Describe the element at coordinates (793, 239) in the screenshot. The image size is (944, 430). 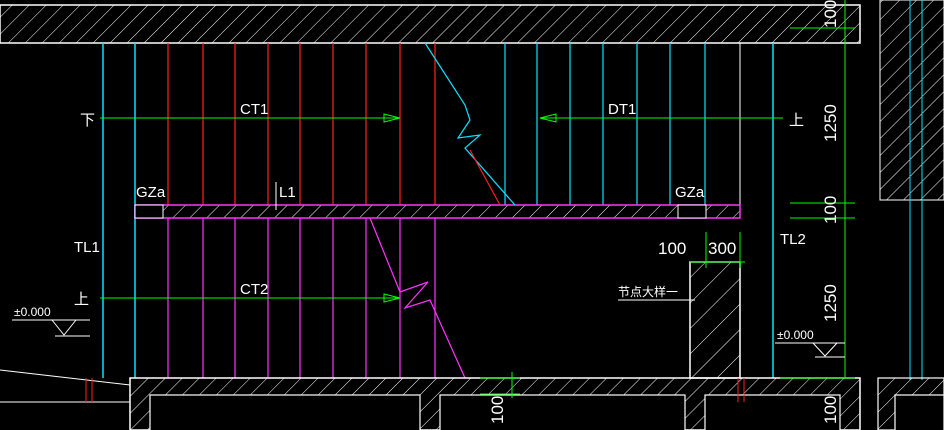
I see `label-tl2: TL2` at that location.